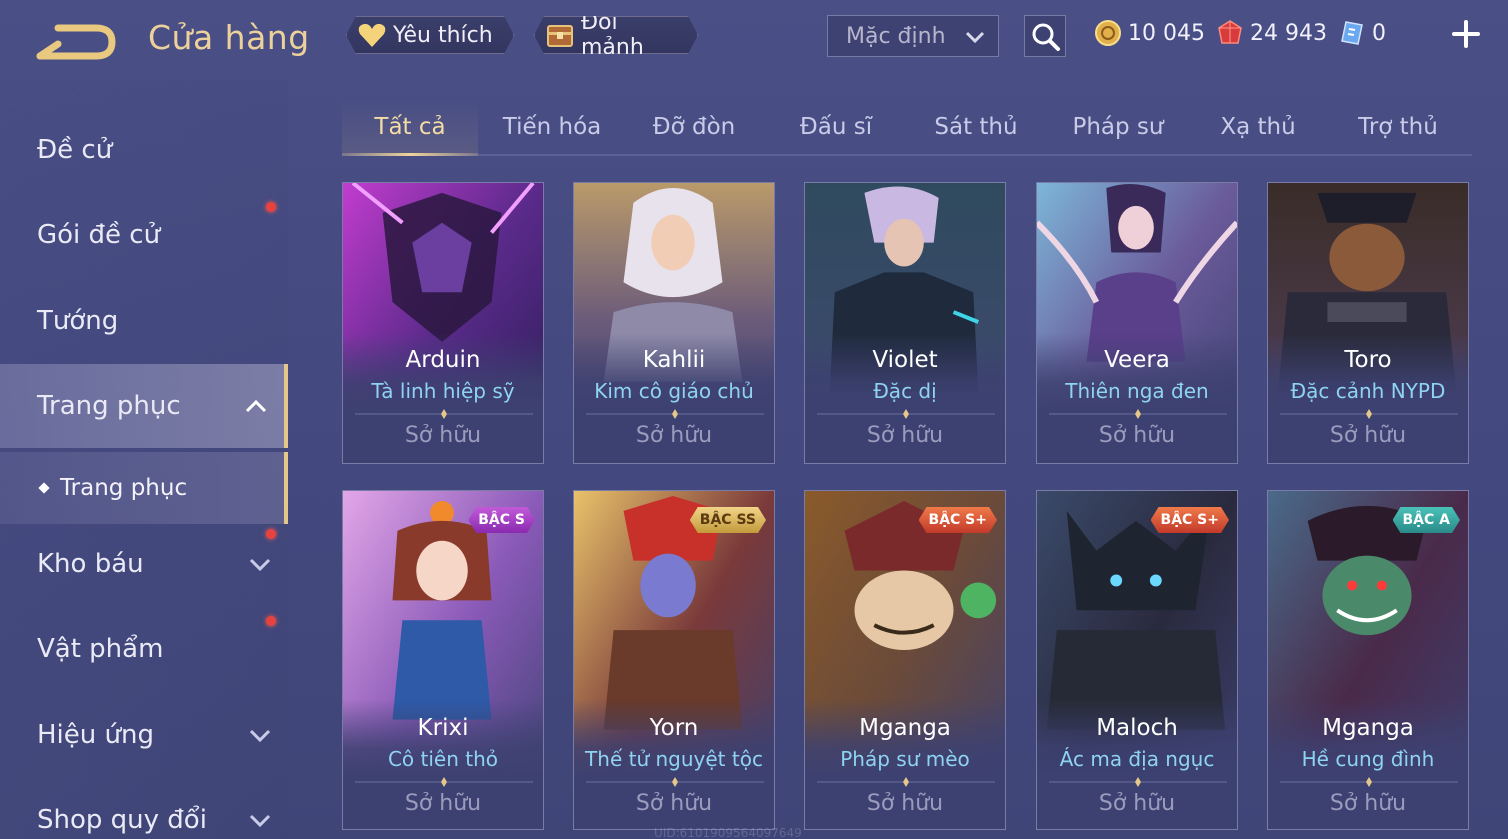  Describe the element at coordinates (694, 127) in the screenshot. I see `tab-tank: Đỡ đòn` at that location.